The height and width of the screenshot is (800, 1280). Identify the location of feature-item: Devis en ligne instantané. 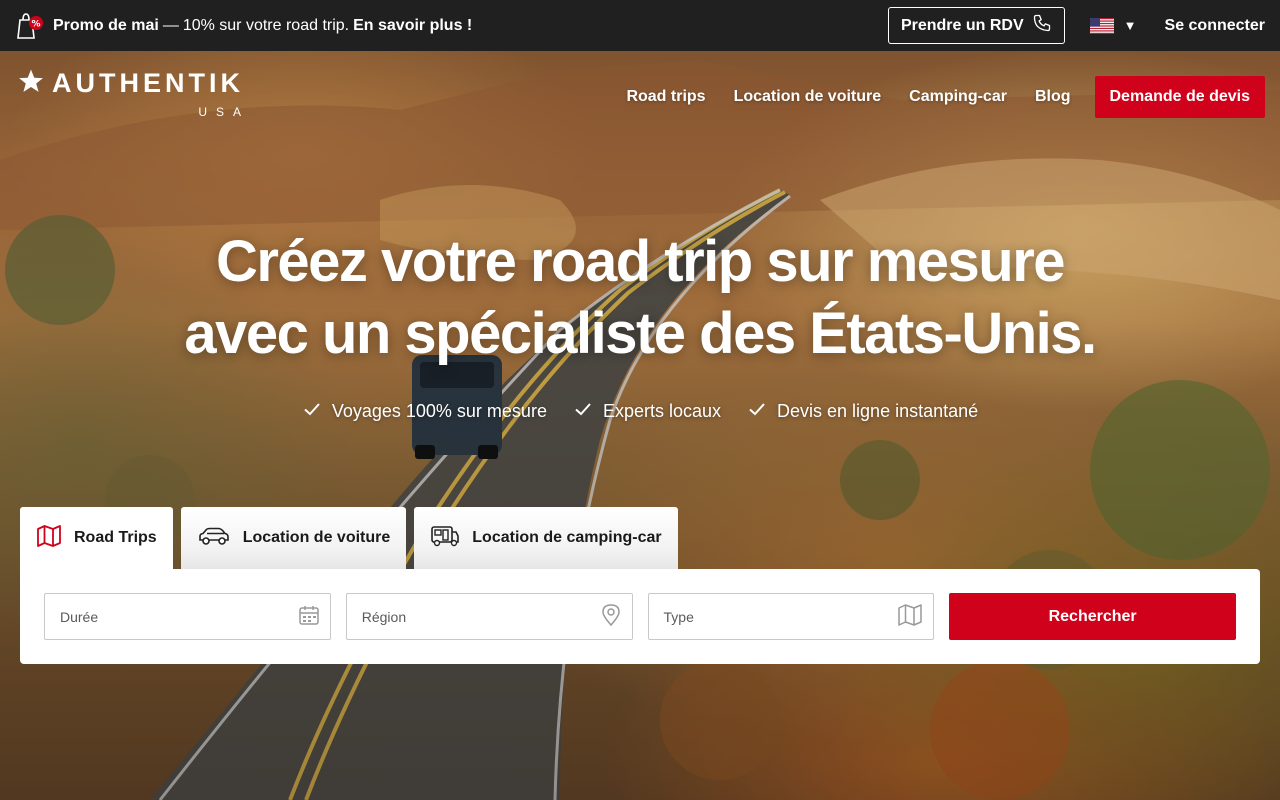
(862, 411).